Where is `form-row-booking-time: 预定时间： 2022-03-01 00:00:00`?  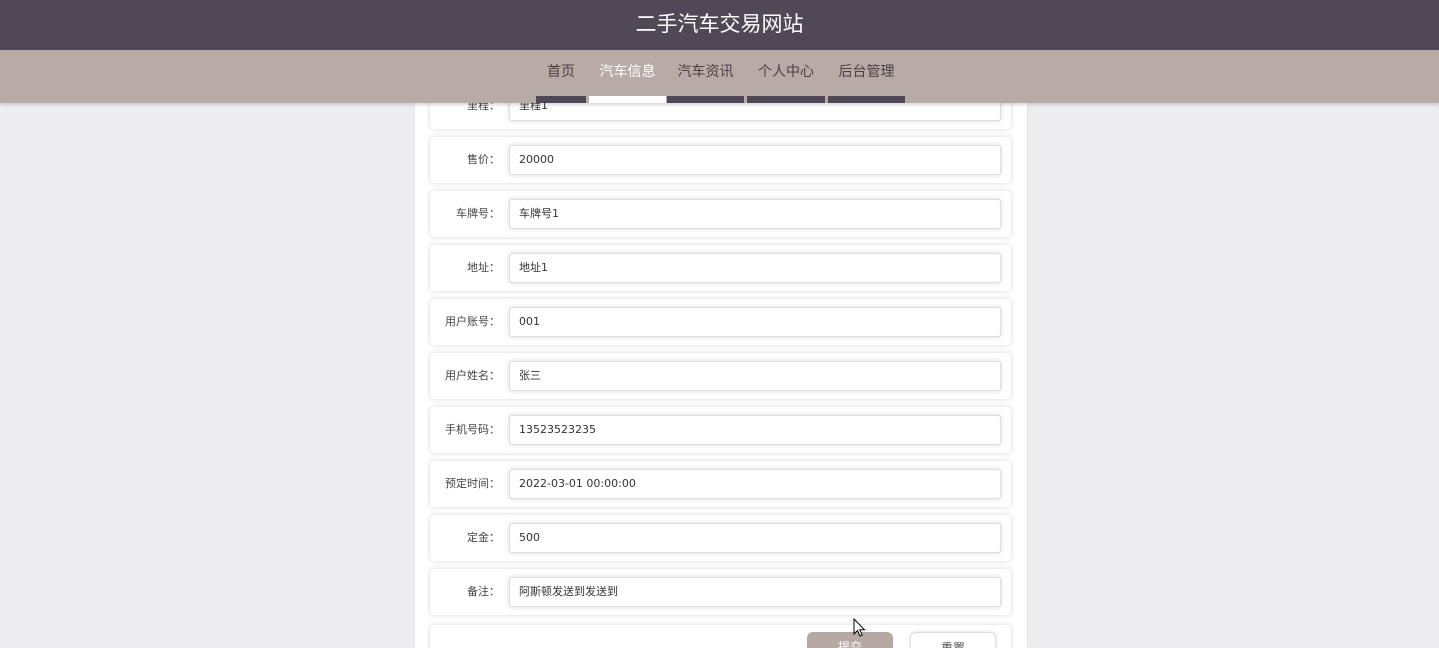 form-row-booking-time: 预定时间： 2022-03-01 00:00:00 is located at coordinates (720, 484).